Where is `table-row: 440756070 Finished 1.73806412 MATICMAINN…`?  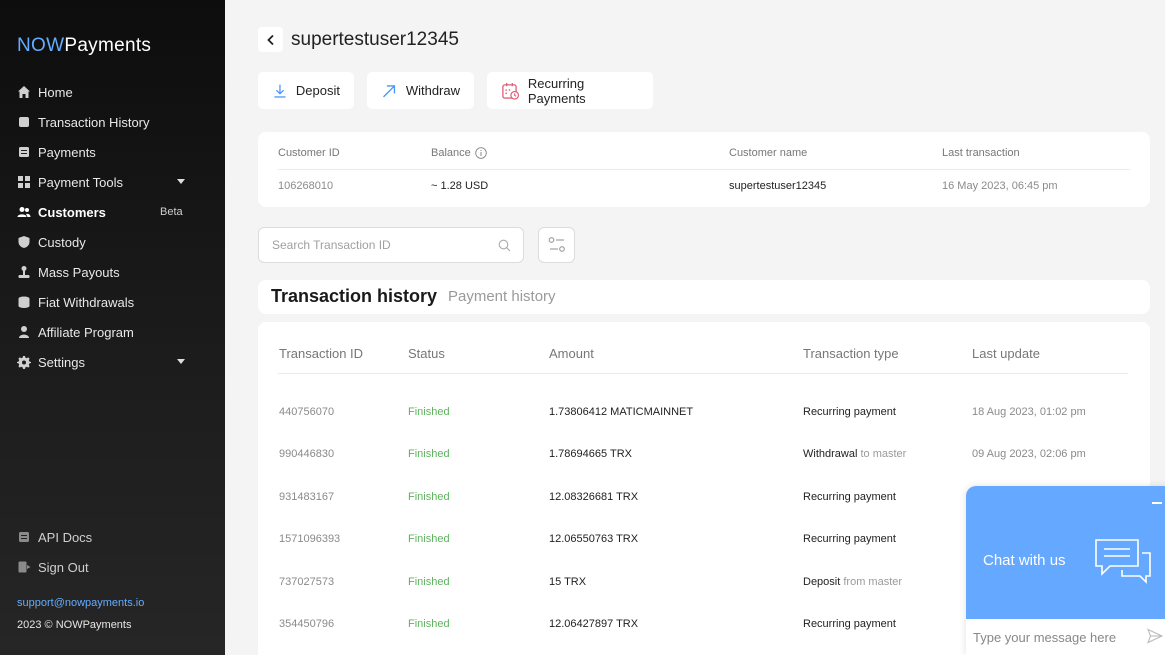 table-row: 440756070 Finished 1.73806412 MATICMAINN… is located at coordinates (704, 416).